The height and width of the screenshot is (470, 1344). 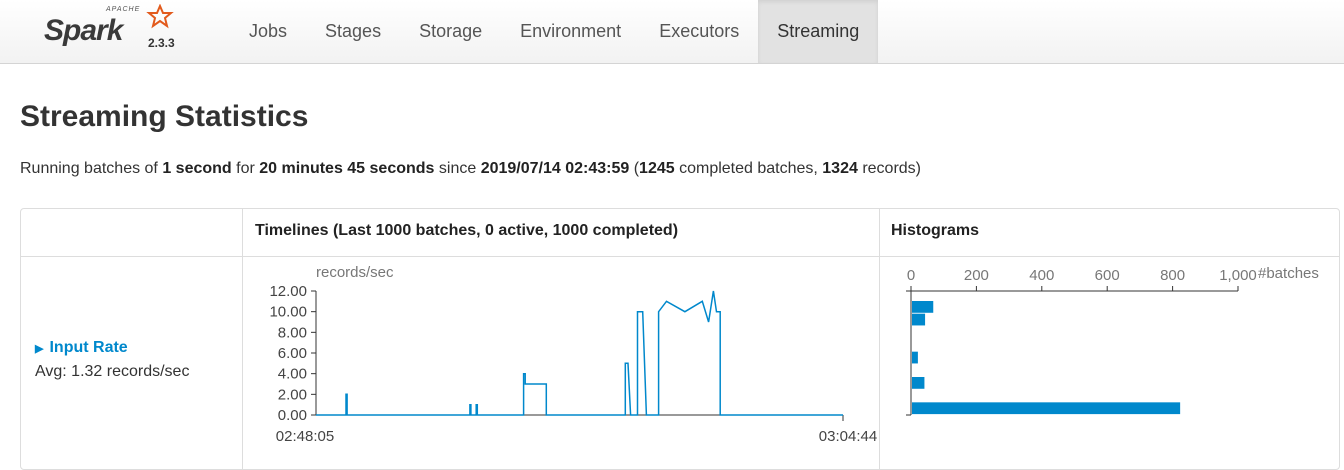 I want to click on timeline-ytick-label: 8.00, so click(x=292, y=332).